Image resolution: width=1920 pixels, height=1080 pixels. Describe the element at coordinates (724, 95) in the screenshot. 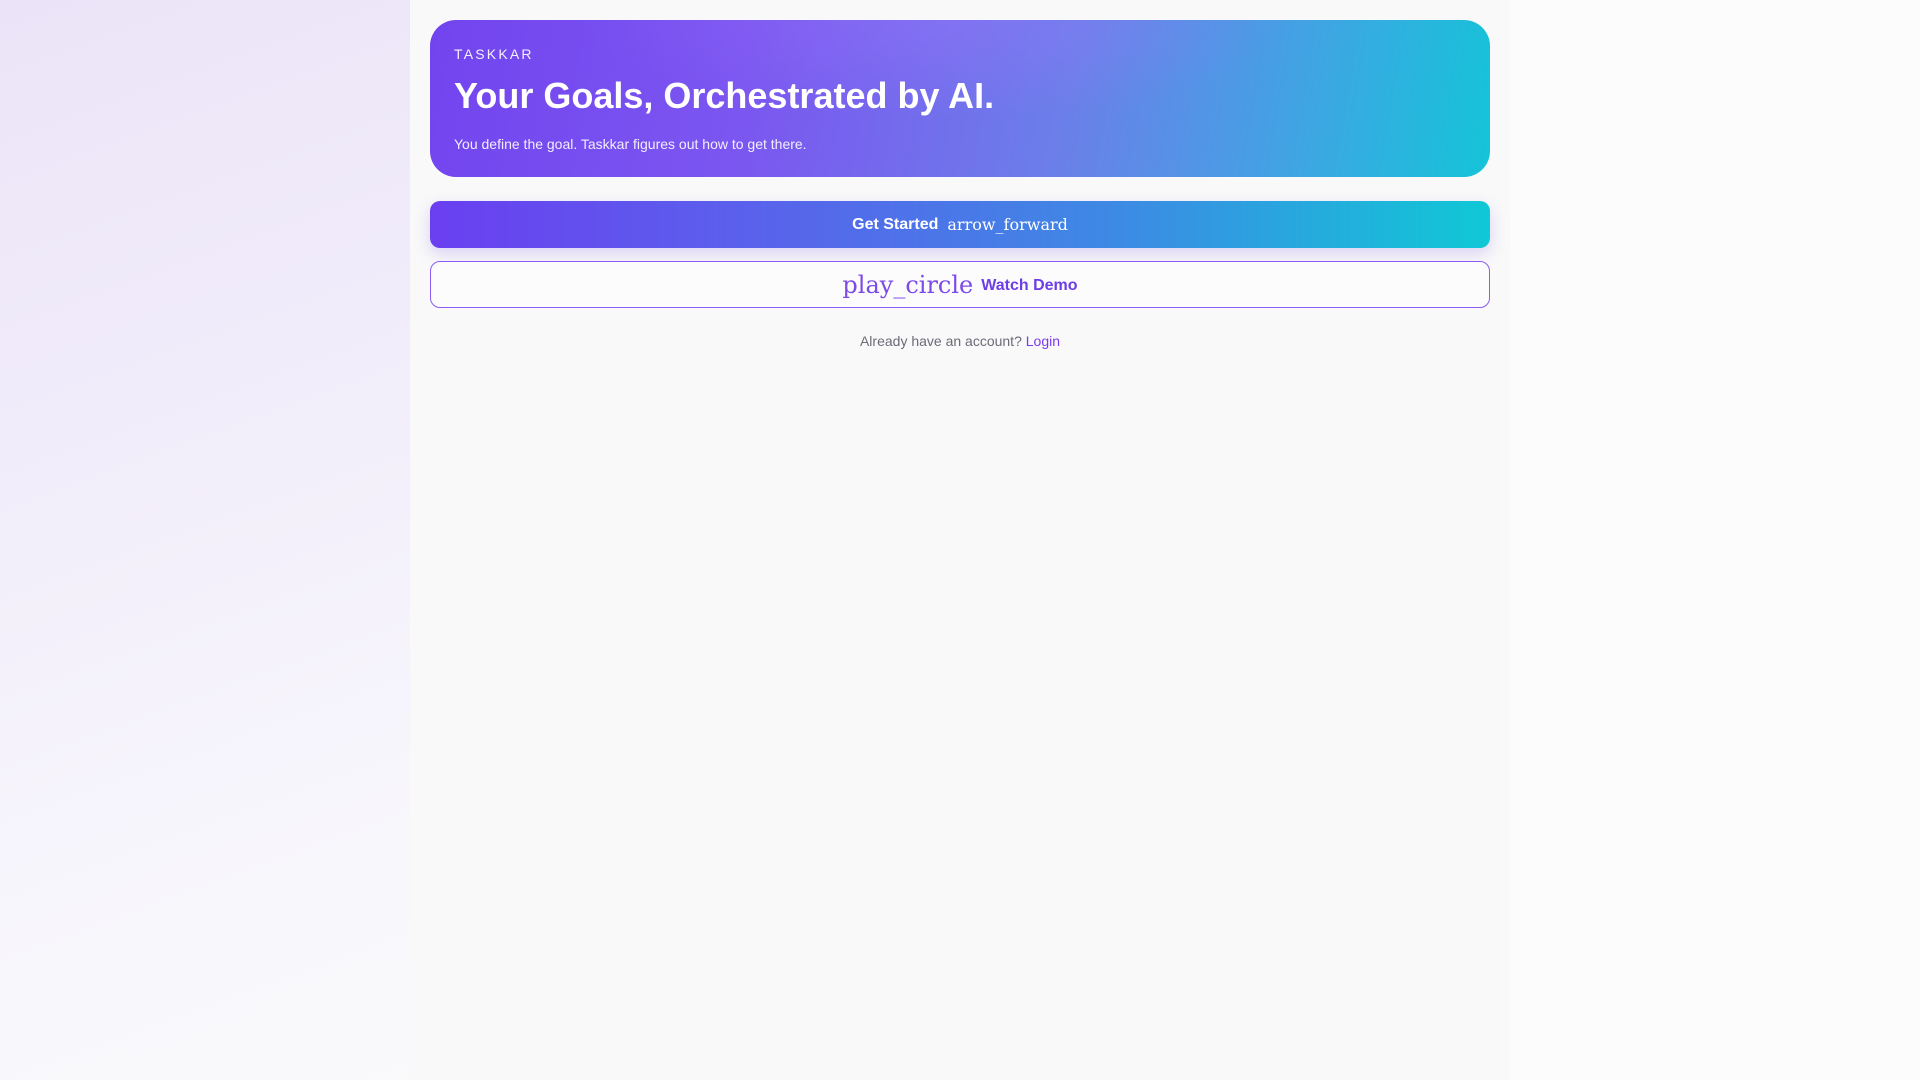

I see `hero-headline: Your Goals, Orchestrated by AI.` at that location.